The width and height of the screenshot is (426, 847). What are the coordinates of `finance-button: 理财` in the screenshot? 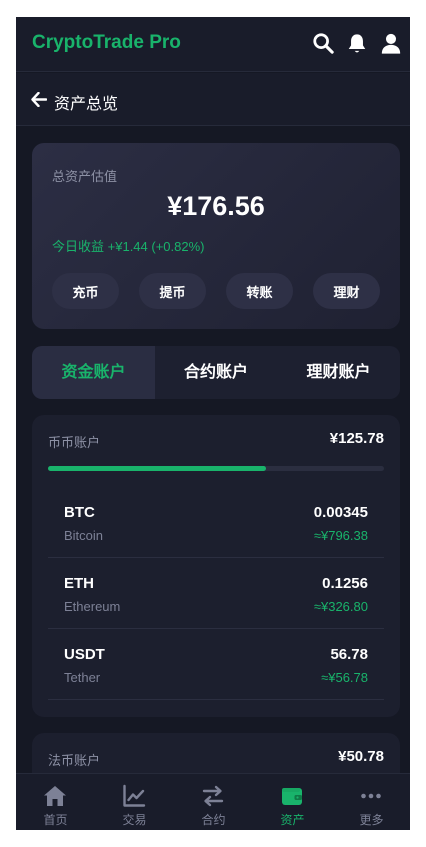 It's located at (346, 291).